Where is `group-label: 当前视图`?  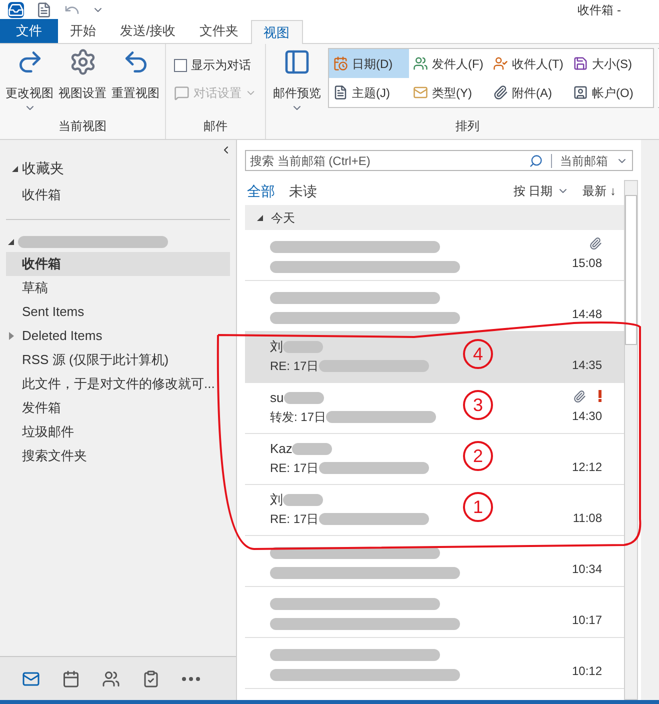
group-label: 当前视图 is located at coordinates (83, 126).